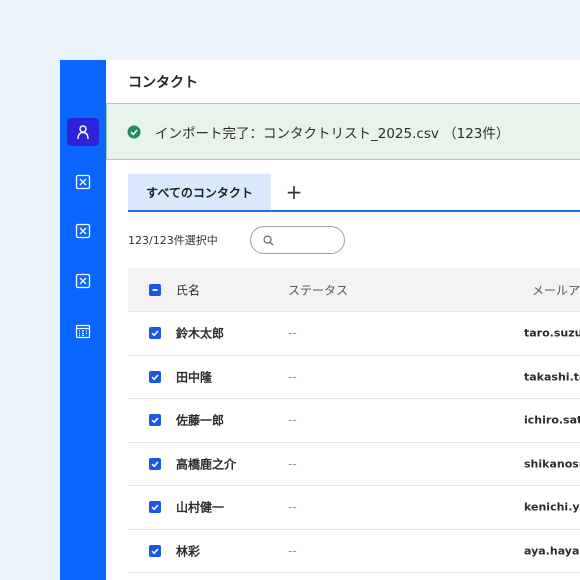 The height and width of the screenshot is (580, 580). Describe the element at coordinates (200, 420) in the screenshot. I see `contact-name: 佐藤一郎` at that location.